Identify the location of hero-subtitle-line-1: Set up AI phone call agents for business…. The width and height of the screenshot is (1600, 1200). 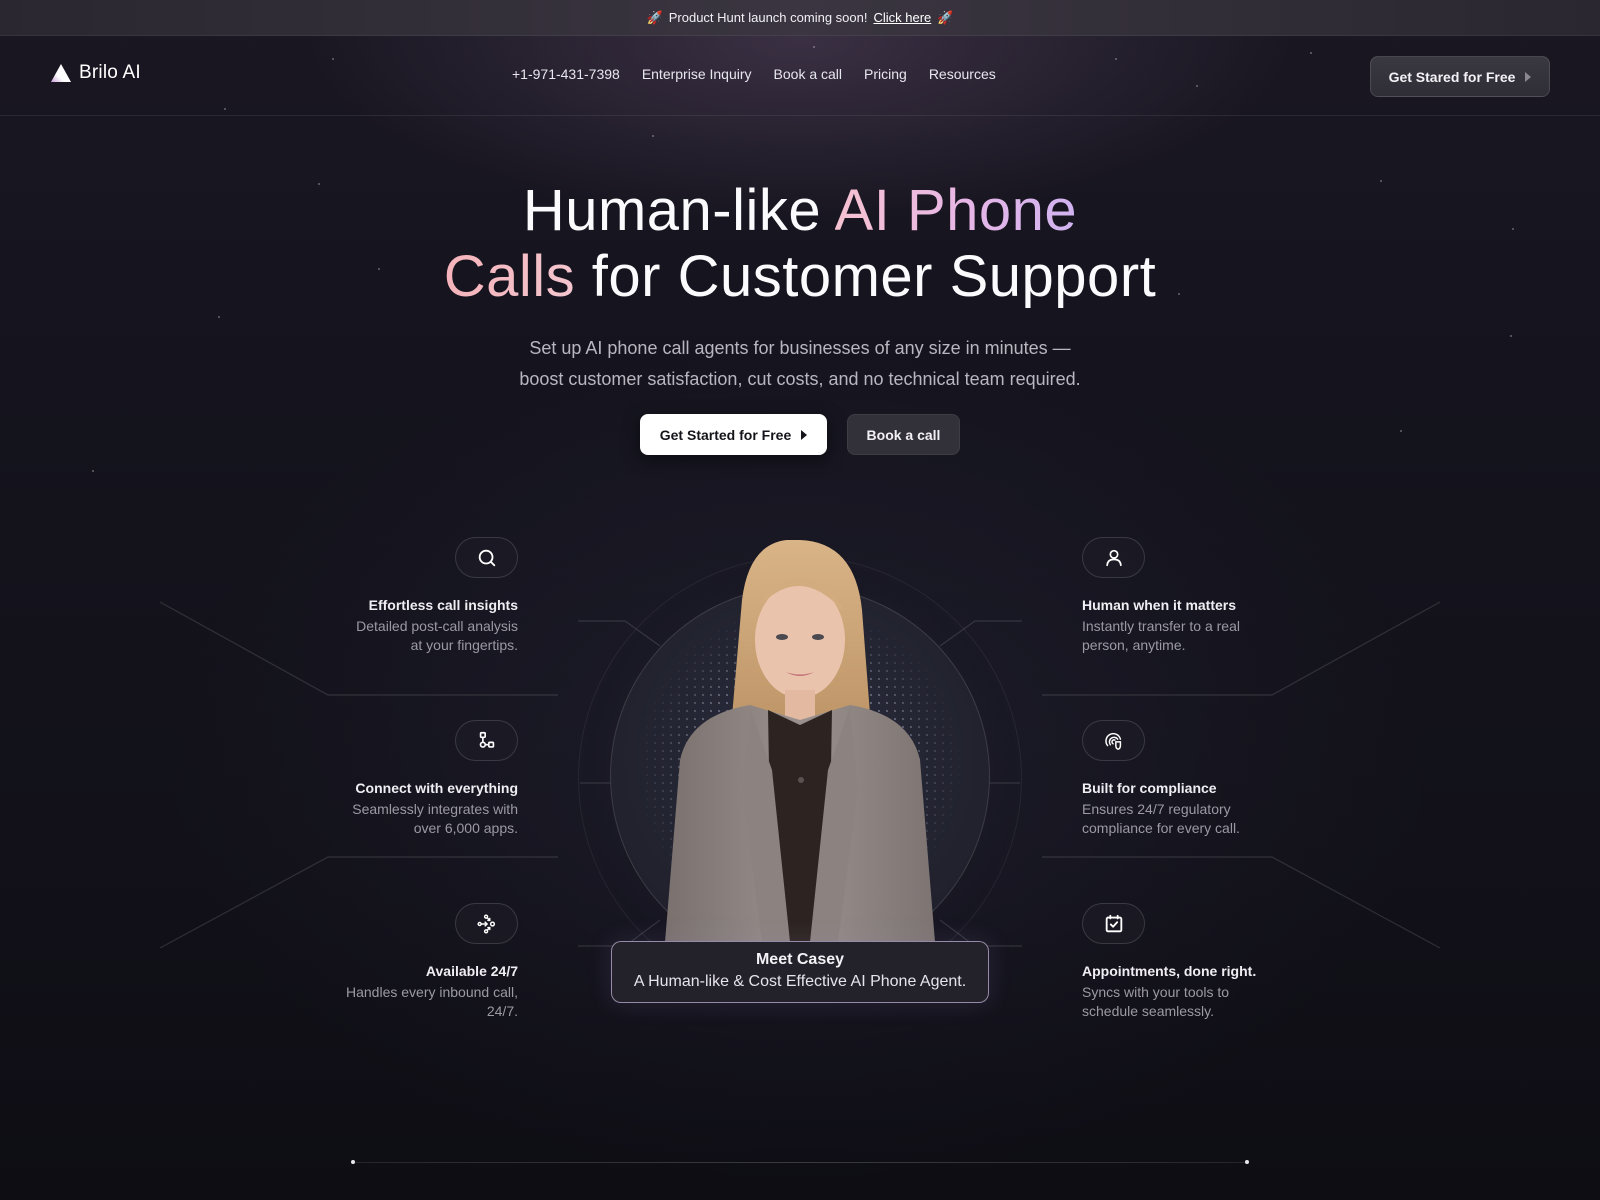
(800, 348).